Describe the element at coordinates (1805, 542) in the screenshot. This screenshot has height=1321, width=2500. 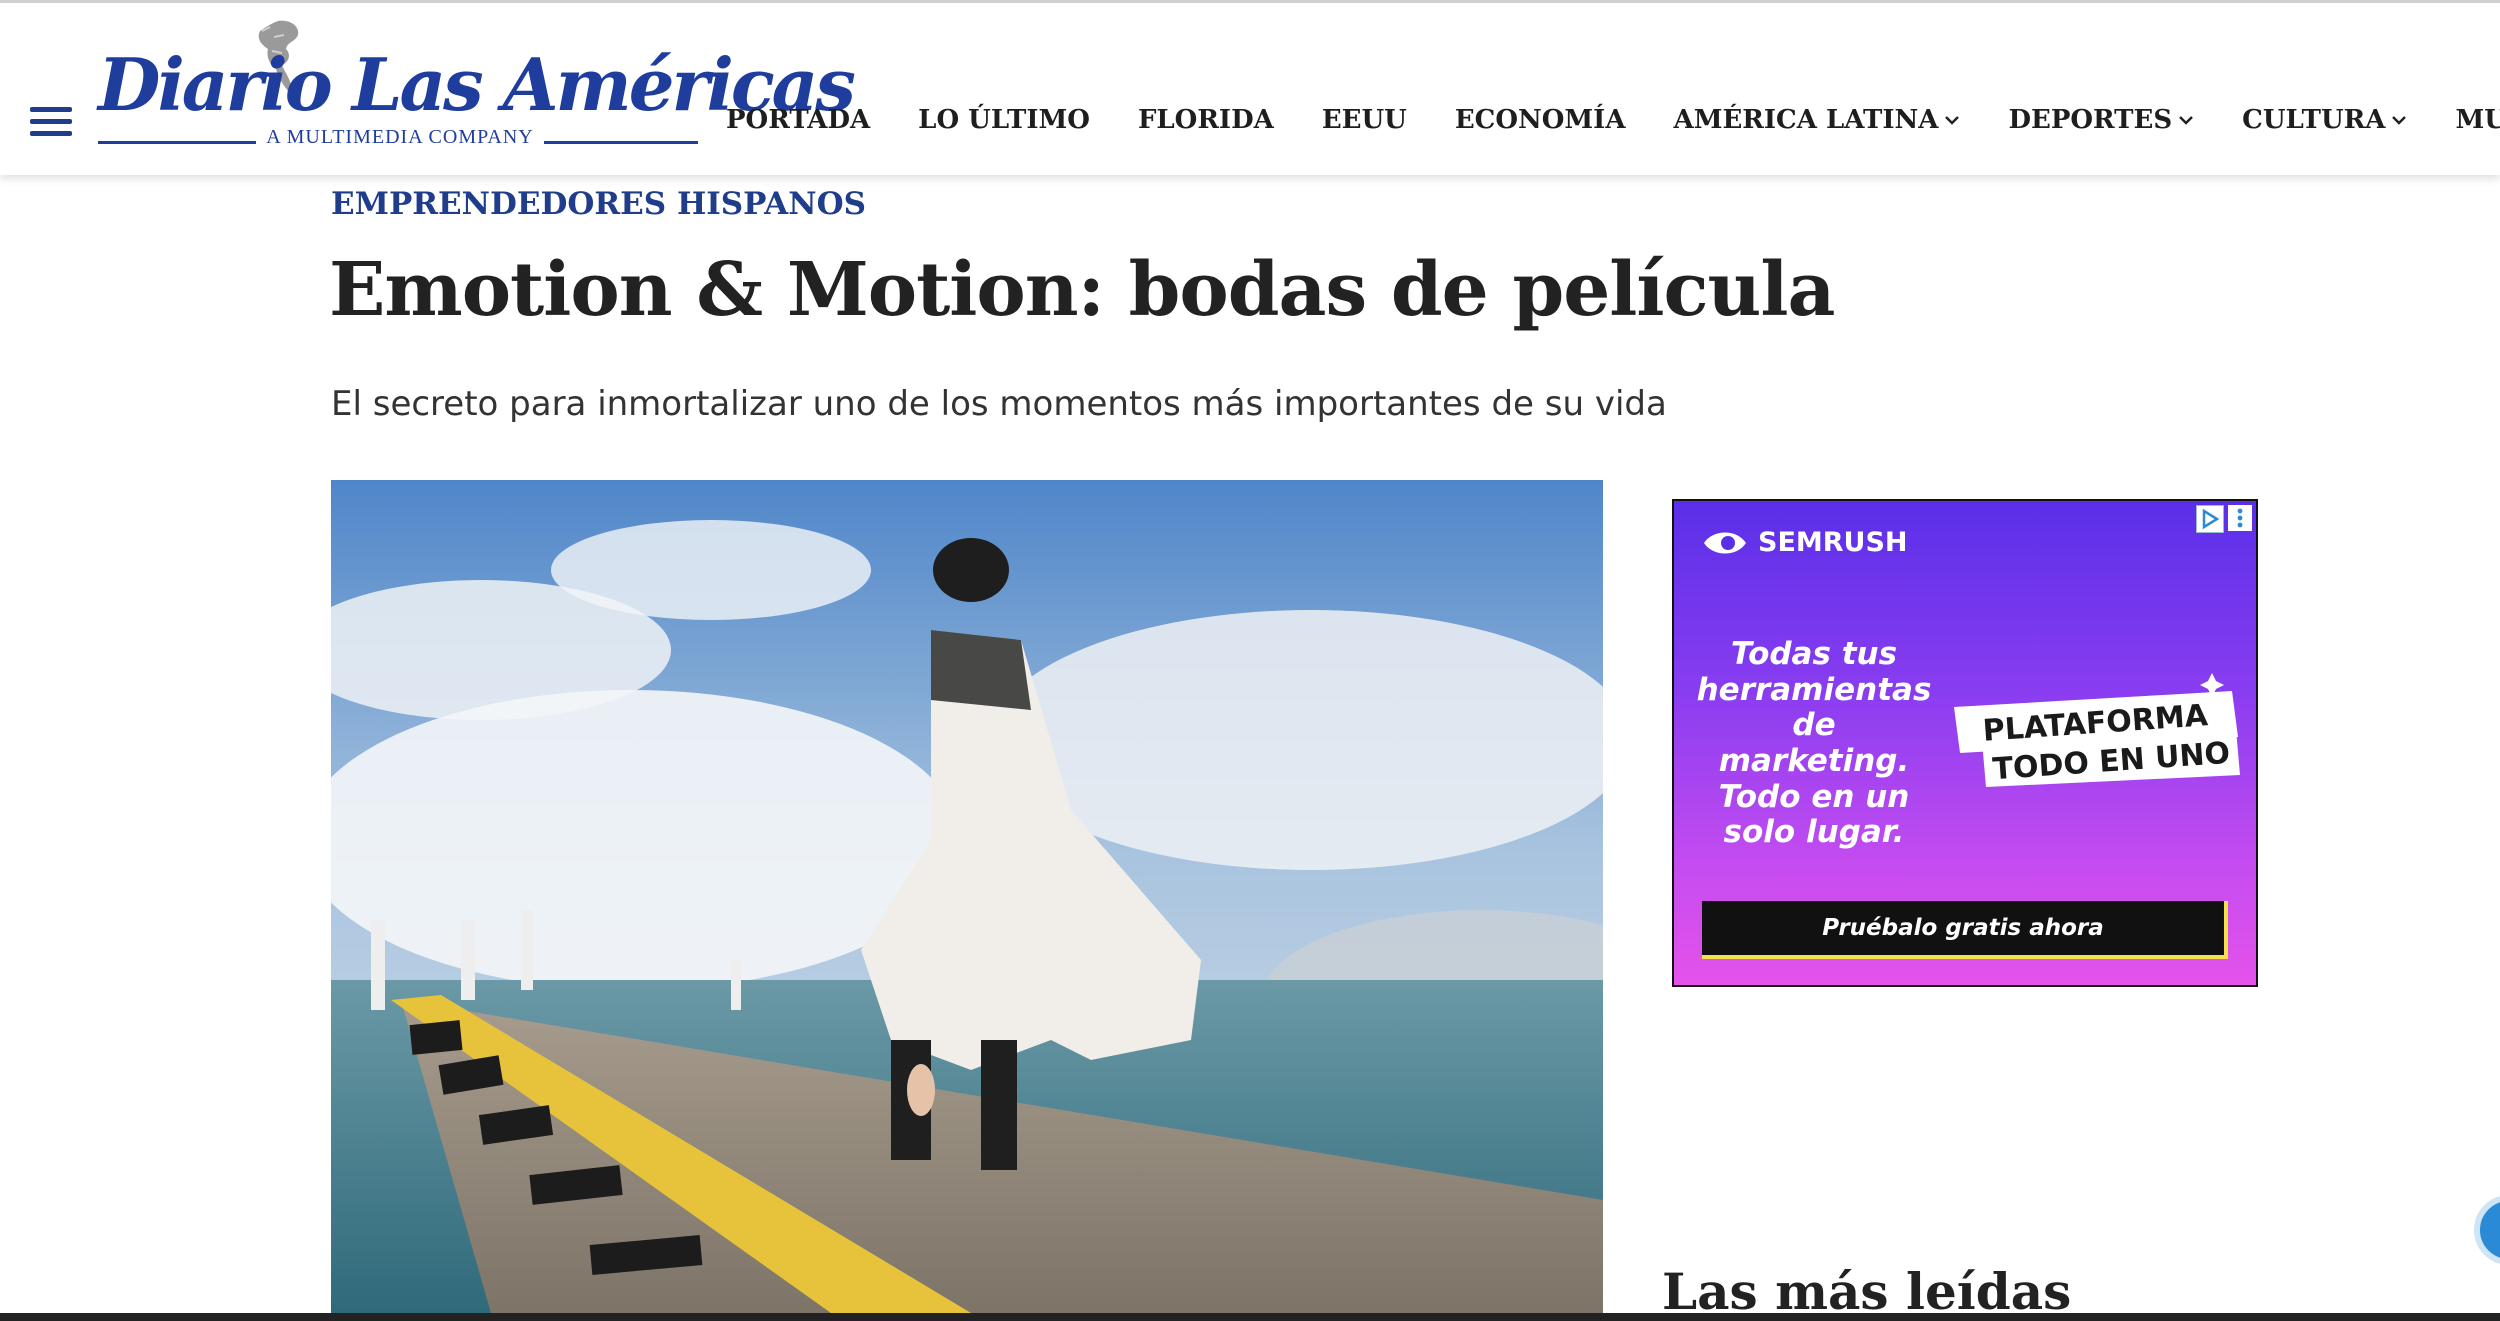
I see `ad-brand: SEMRUSH` at that location.